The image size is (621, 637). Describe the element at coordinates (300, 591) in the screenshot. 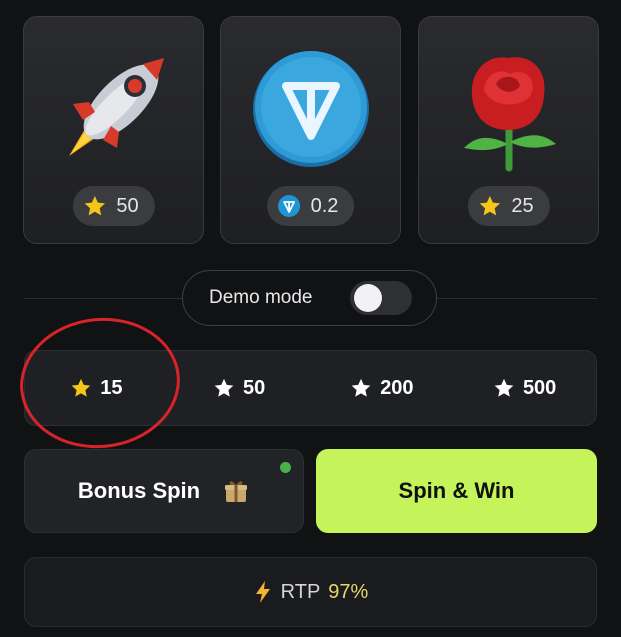

I see `rtp-label: RTP` at that location.